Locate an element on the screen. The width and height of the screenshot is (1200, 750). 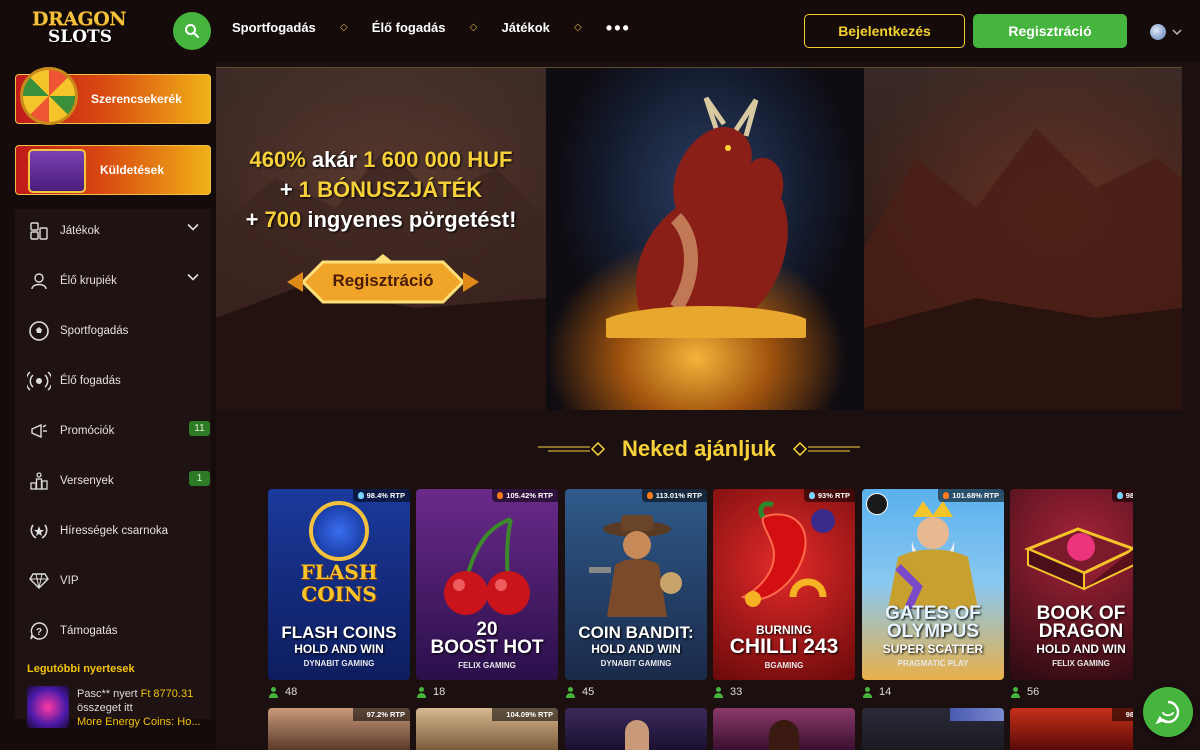
nav-elo-fogadas: Élő fogadás is located at coordinates (409, 27).